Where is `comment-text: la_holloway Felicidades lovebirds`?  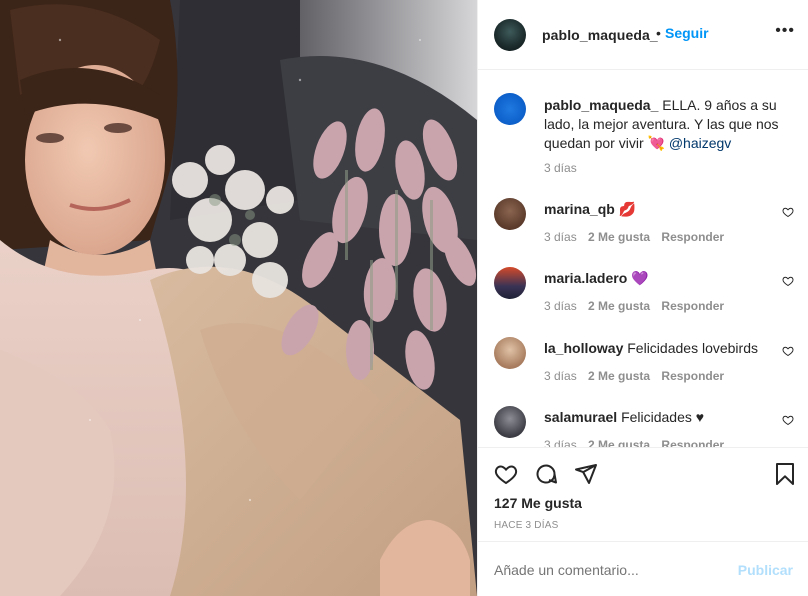
comment-text: la_holloway Felicidades lovebirds is located at coordinates (651, 348).